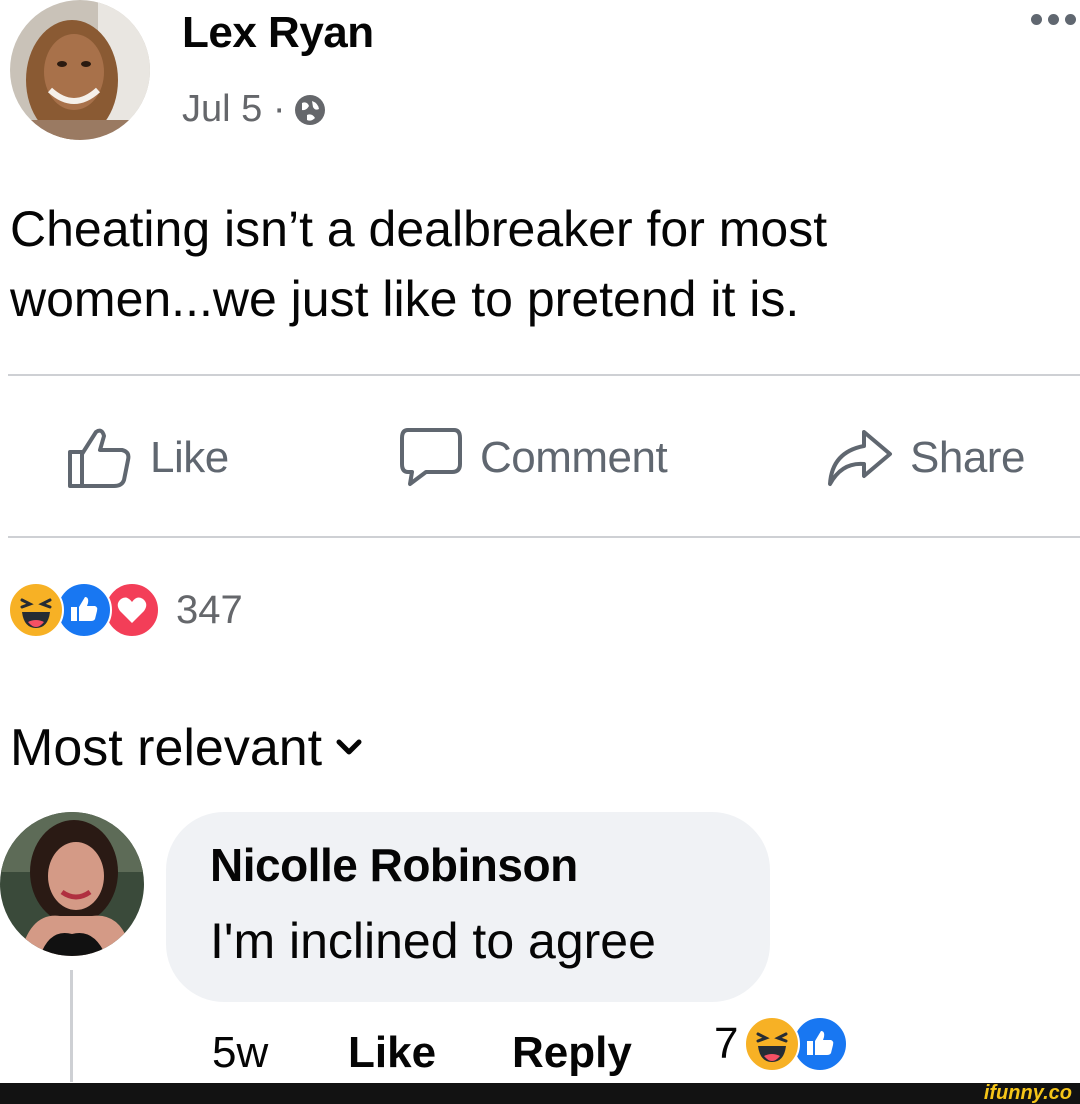  I want to click on comment-reactions: 7, so click(781, 1044).